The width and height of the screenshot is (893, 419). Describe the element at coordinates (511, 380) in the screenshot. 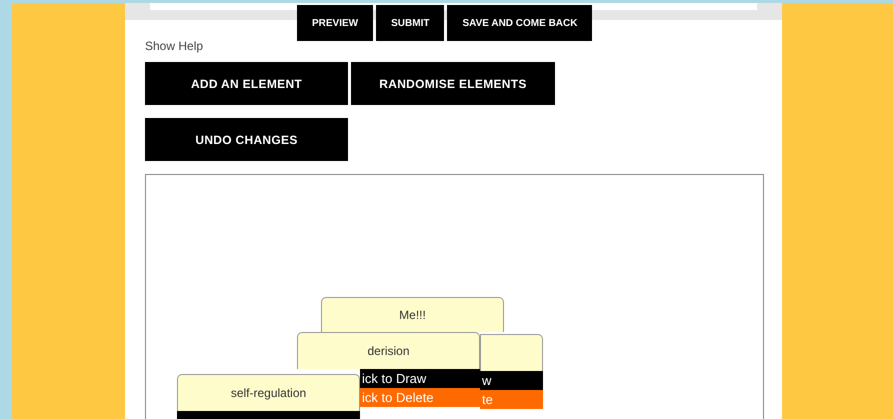

I see `draw-button: w` at that location.